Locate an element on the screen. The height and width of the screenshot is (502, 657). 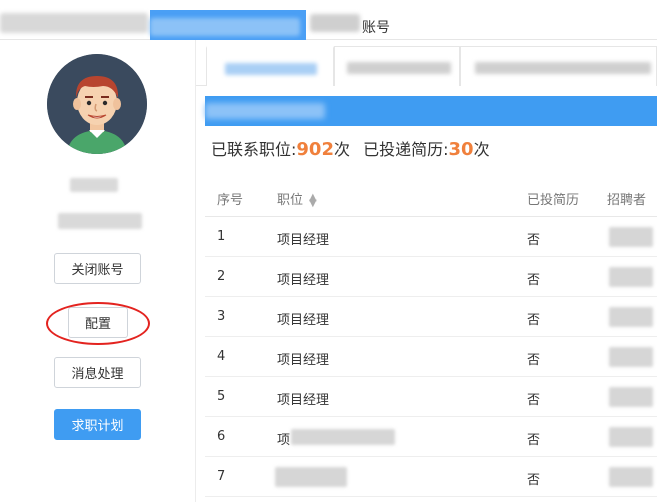
header-recruiter: 招聘者 is located at coordinates (627, 200).